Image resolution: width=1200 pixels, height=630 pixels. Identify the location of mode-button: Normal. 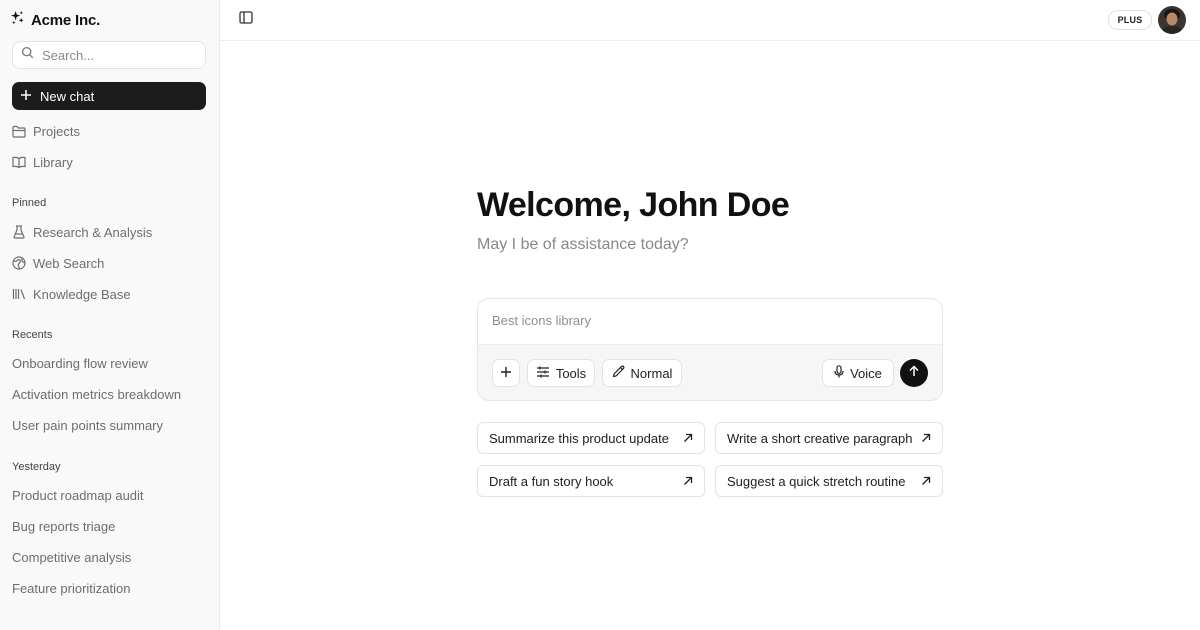
(642, 373).